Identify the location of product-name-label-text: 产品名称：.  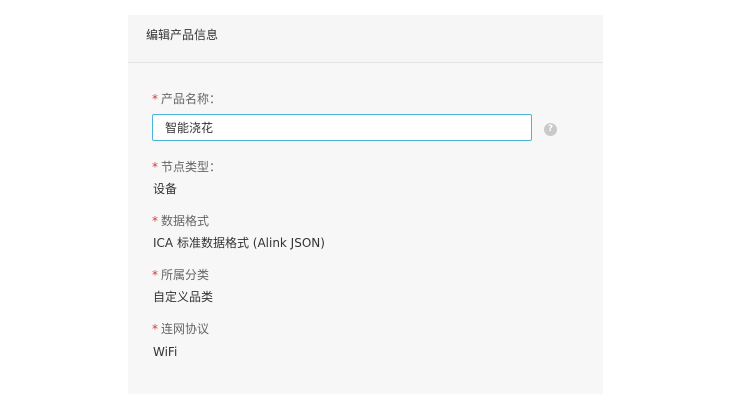
(191, 99).